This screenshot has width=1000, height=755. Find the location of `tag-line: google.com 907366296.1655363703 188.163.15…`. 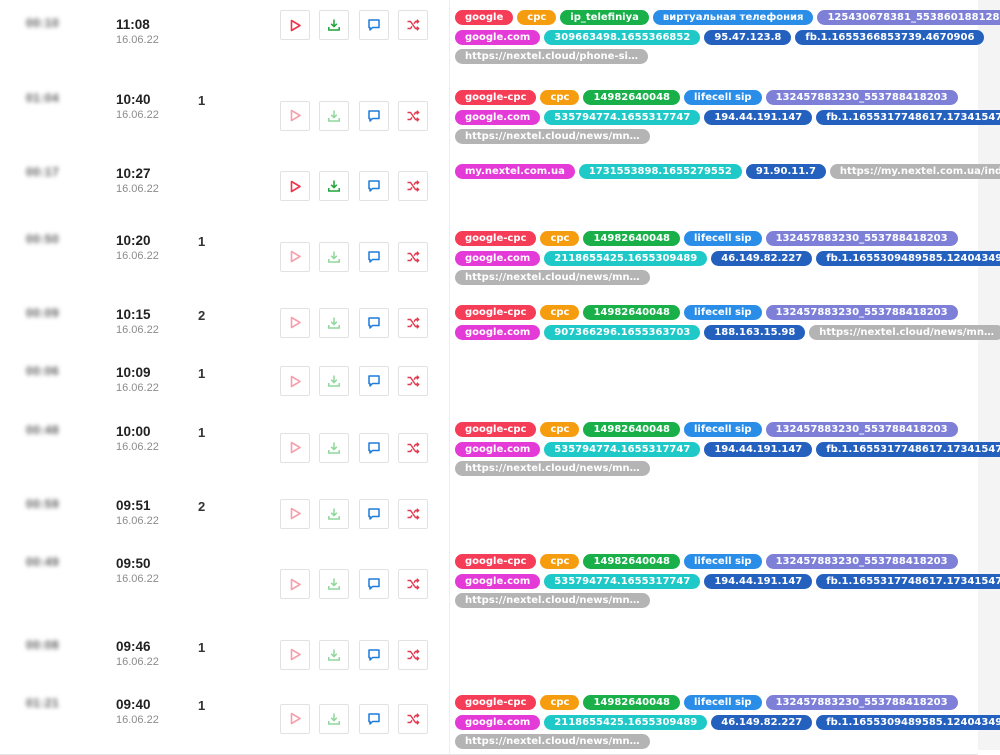

tag-line: google.com 907366296.1655363703 188.163.15… is located at coordinates (727, 334).